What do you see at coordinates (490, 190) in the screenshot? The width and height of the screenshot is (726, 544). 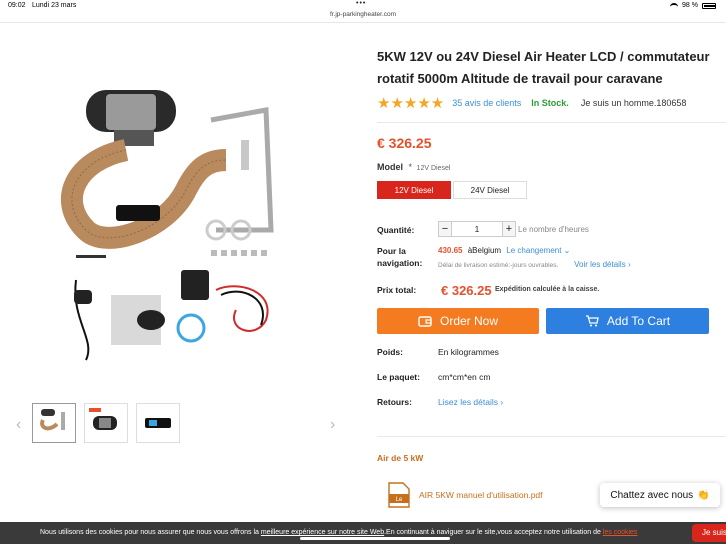 I see `model-option-24v: 24V Diesel` at bounding box center [490, 190].